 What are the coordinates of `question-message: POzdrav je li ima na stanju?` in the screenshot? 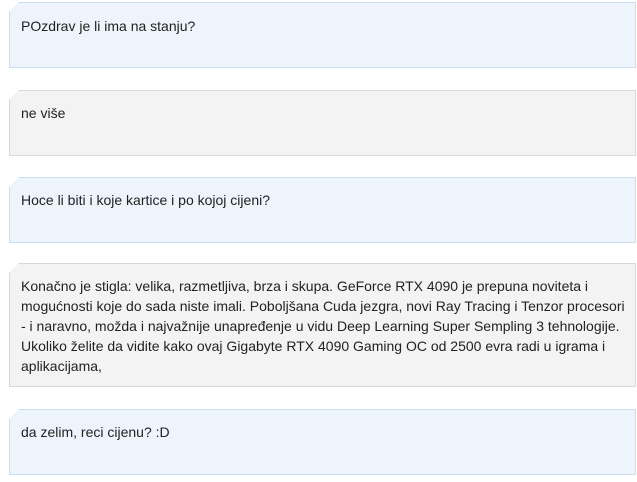 It's located at (322, 35).